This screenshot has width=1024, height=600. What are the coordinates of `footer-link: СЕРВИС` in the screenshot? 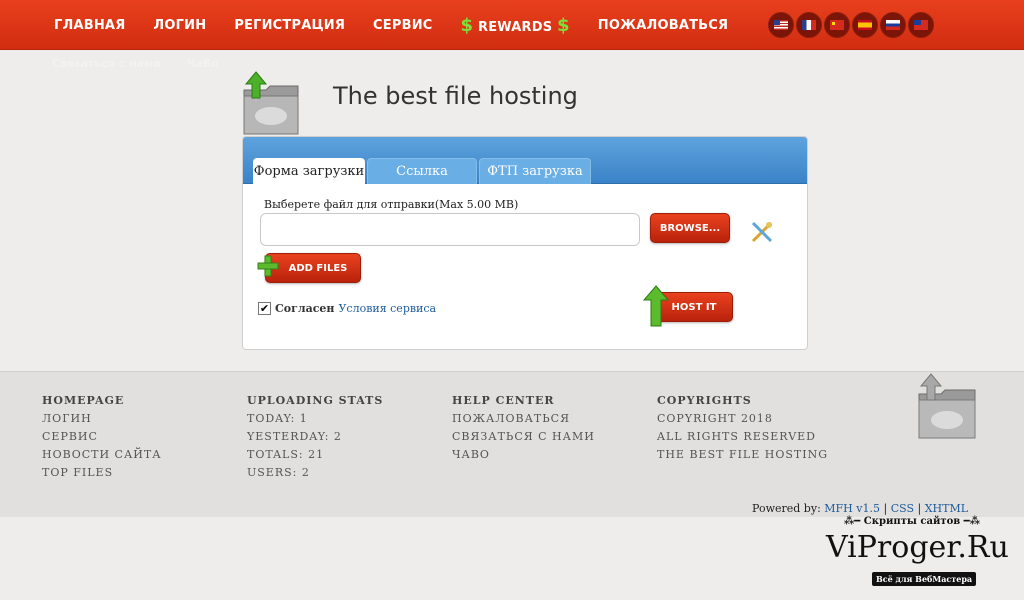 It's located at (102, 439).